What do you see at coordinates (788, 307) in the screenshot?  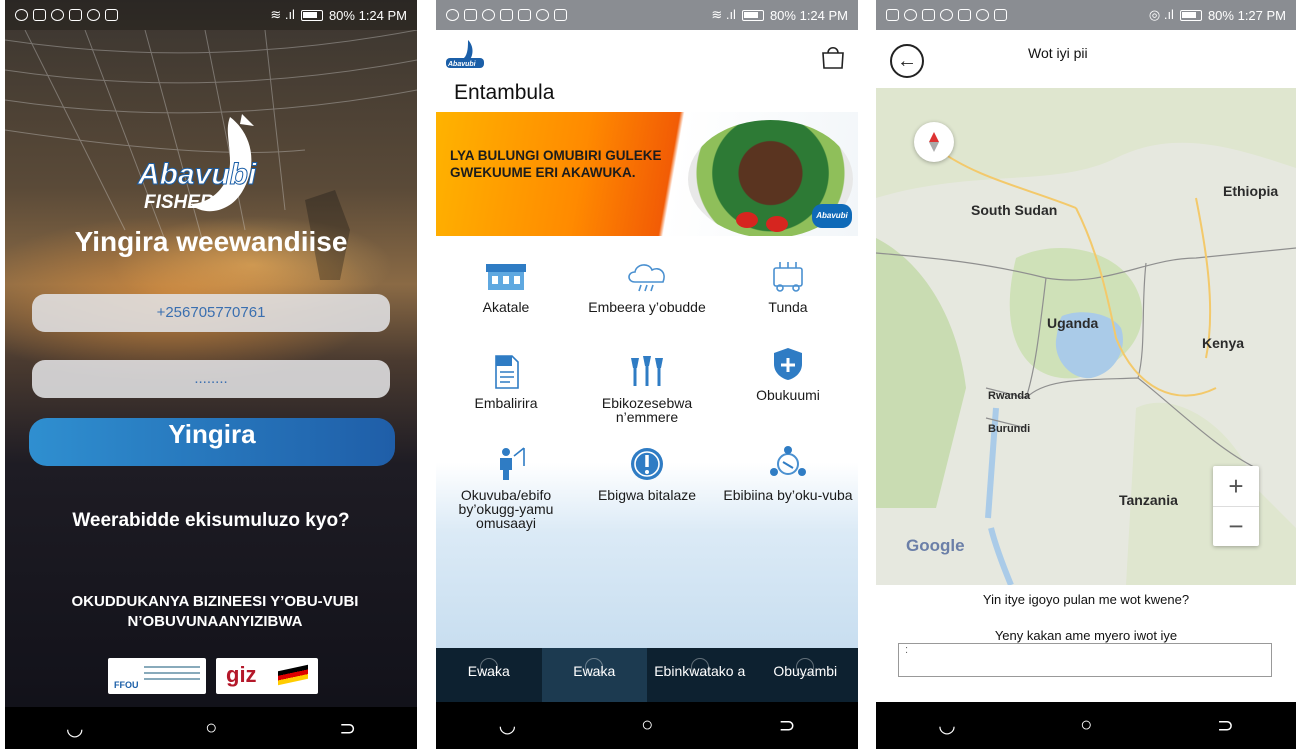 I see `menu-item-label: Tunda` at bounding box center [788, 307].